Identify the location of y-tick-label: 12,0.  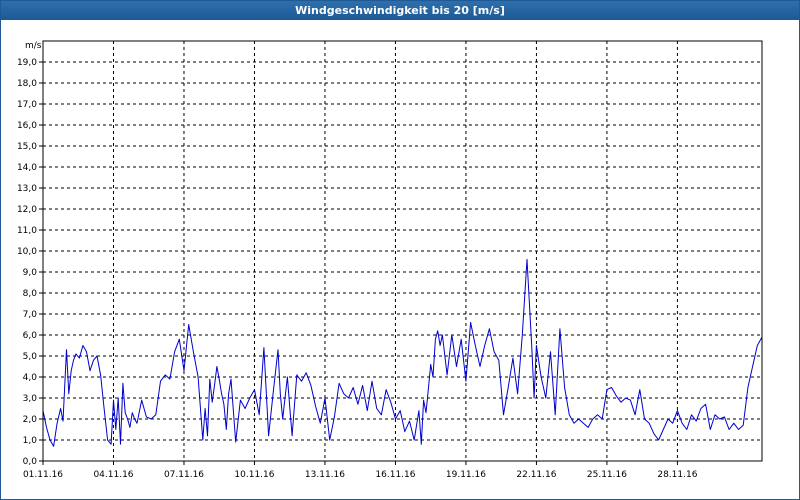
(27, 210).